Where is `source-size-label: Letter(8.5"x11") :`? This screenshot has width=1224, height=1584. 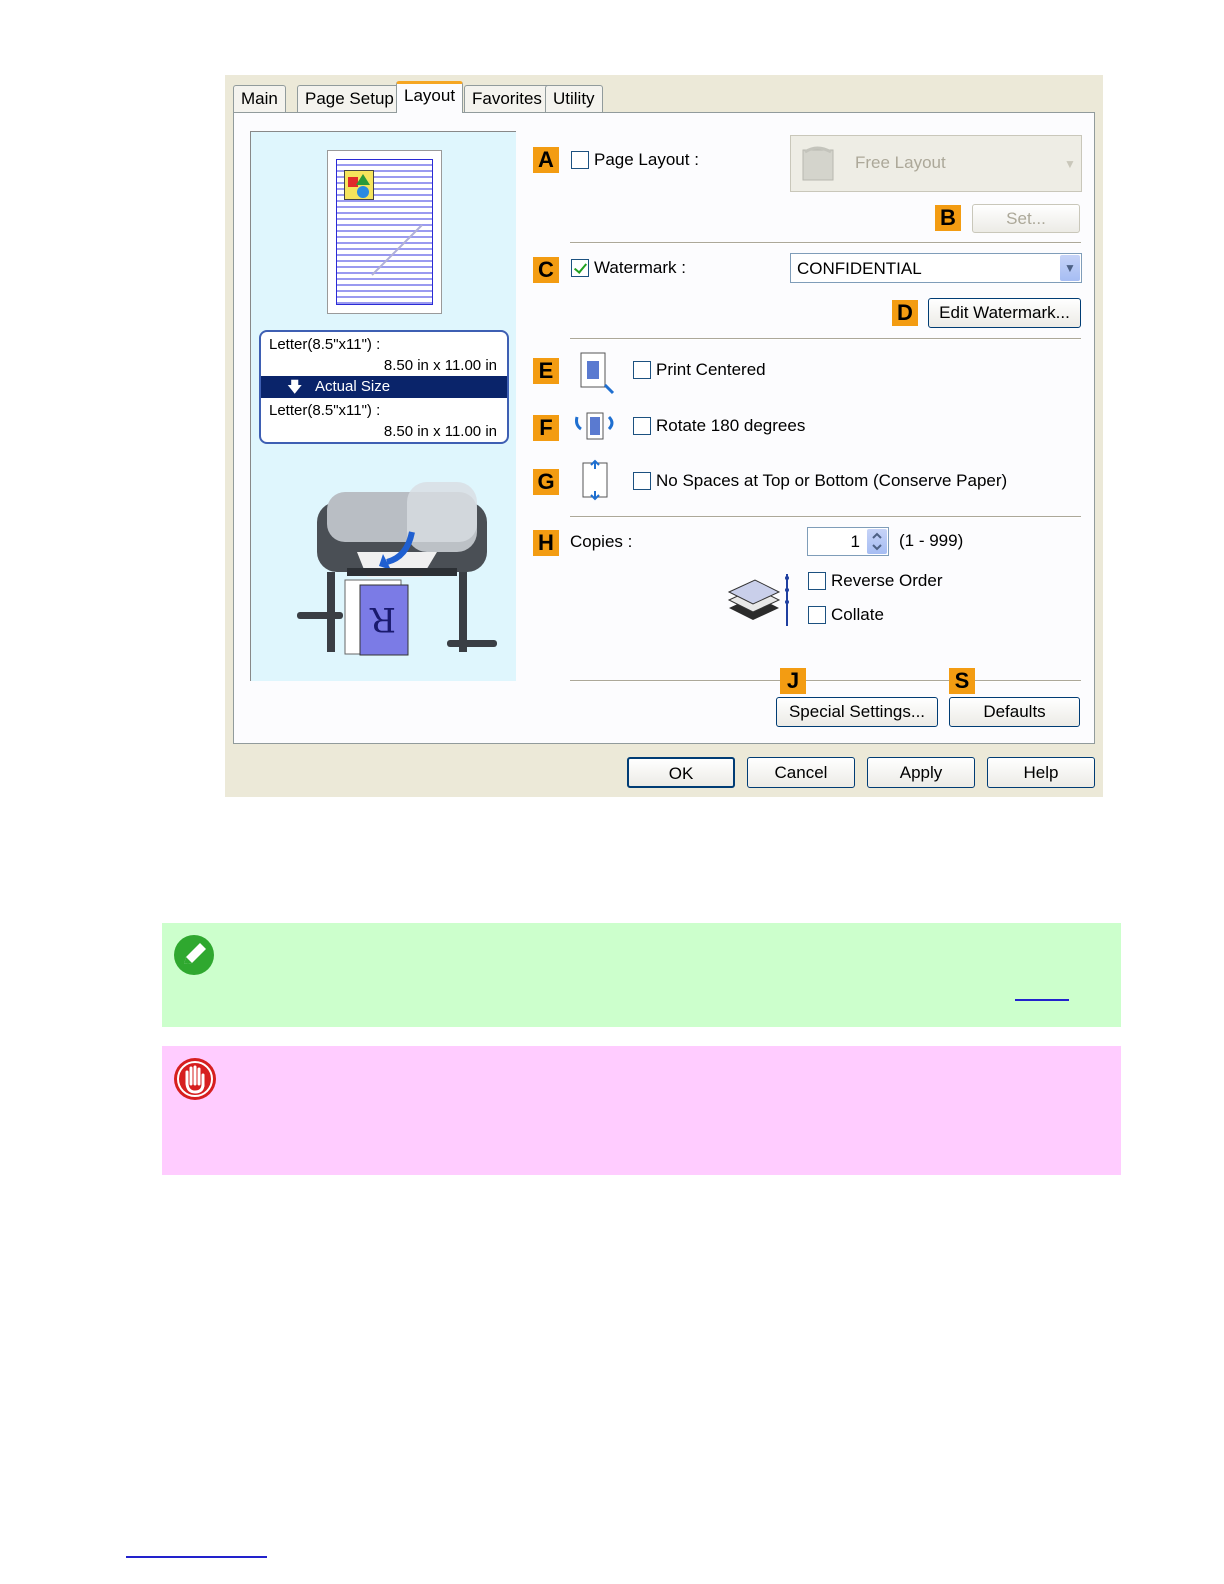 source-size-label: Letter(8.5"x11") : is located at coordinates (325, 344).